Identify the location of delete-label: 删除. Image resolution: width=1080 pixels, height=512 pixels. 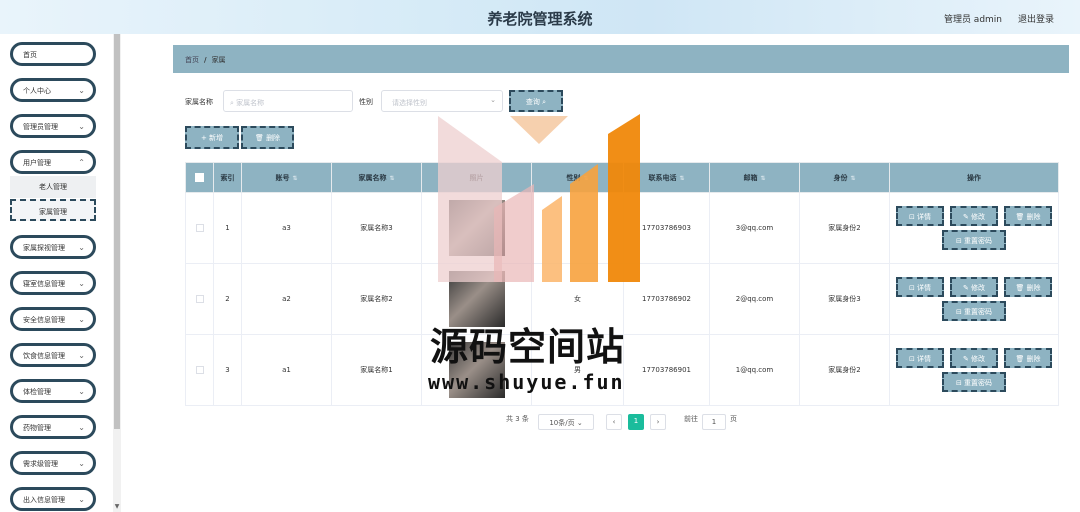
(1033, 288).